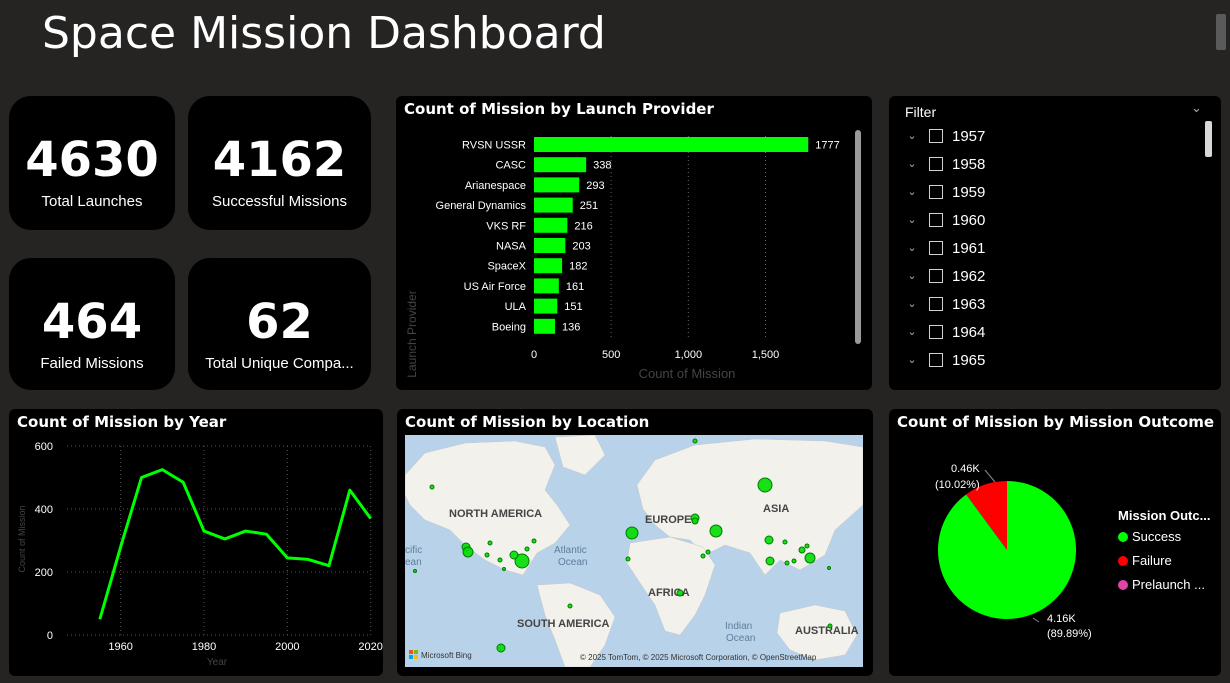 The height and width of the screenshot is (683, 1230). What do you see at coordinates (432, 487) in the screenshot?
I see `map-marker-alaska` at bounding box center [432, 487].